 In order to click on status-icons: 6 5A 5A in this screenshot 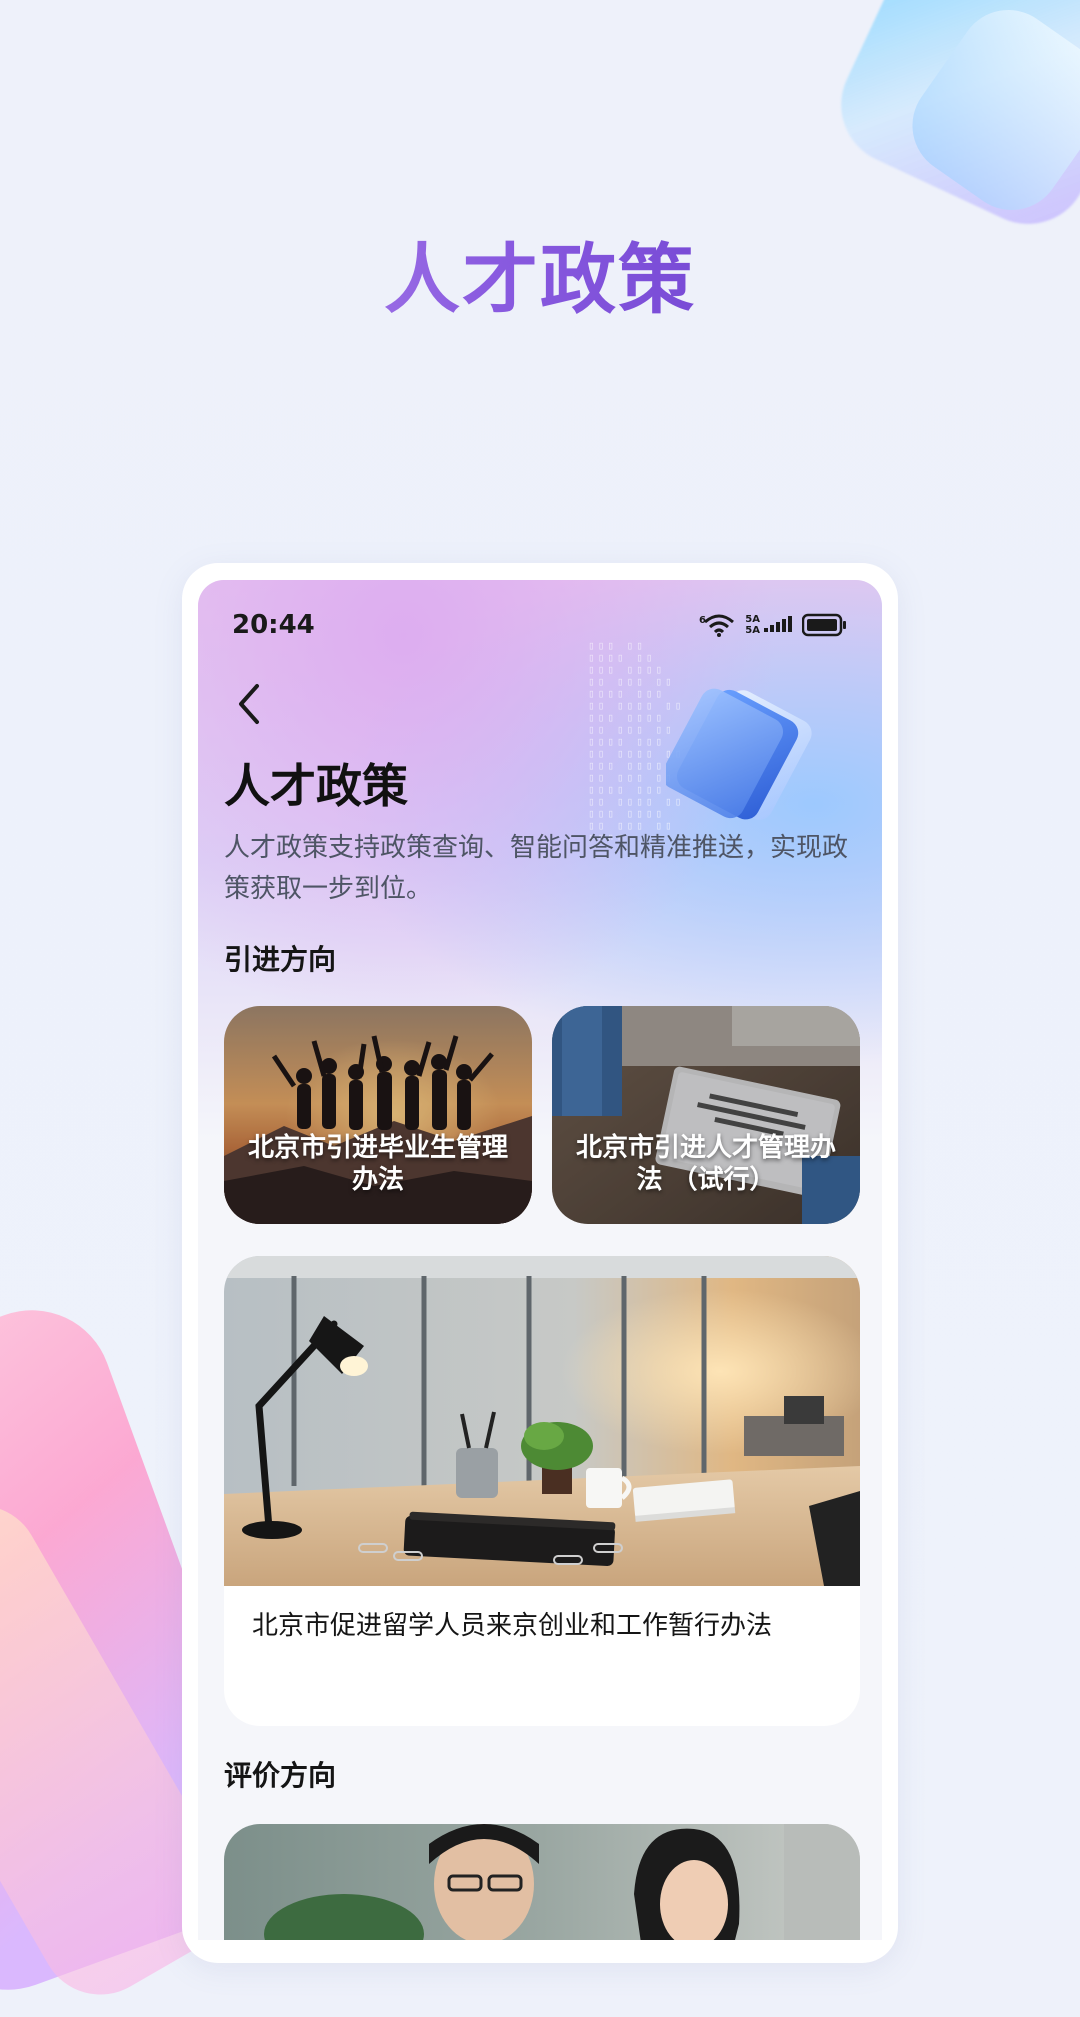, I will do `click(773, 625)`.